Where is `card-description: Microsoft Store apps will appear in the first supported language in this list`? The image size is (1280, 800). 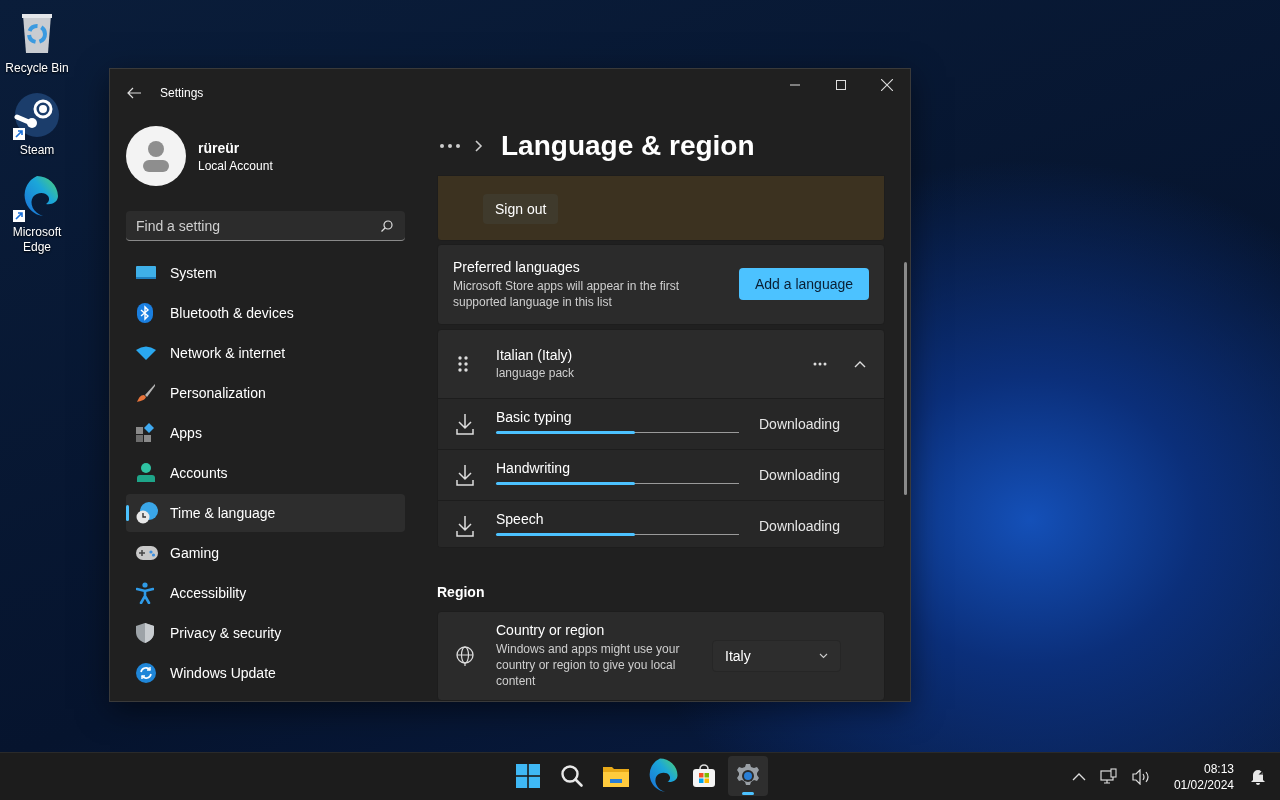 card-description: Microsoft Store apps will appear in the first supported language in this list is located at coordinates (567, 293).